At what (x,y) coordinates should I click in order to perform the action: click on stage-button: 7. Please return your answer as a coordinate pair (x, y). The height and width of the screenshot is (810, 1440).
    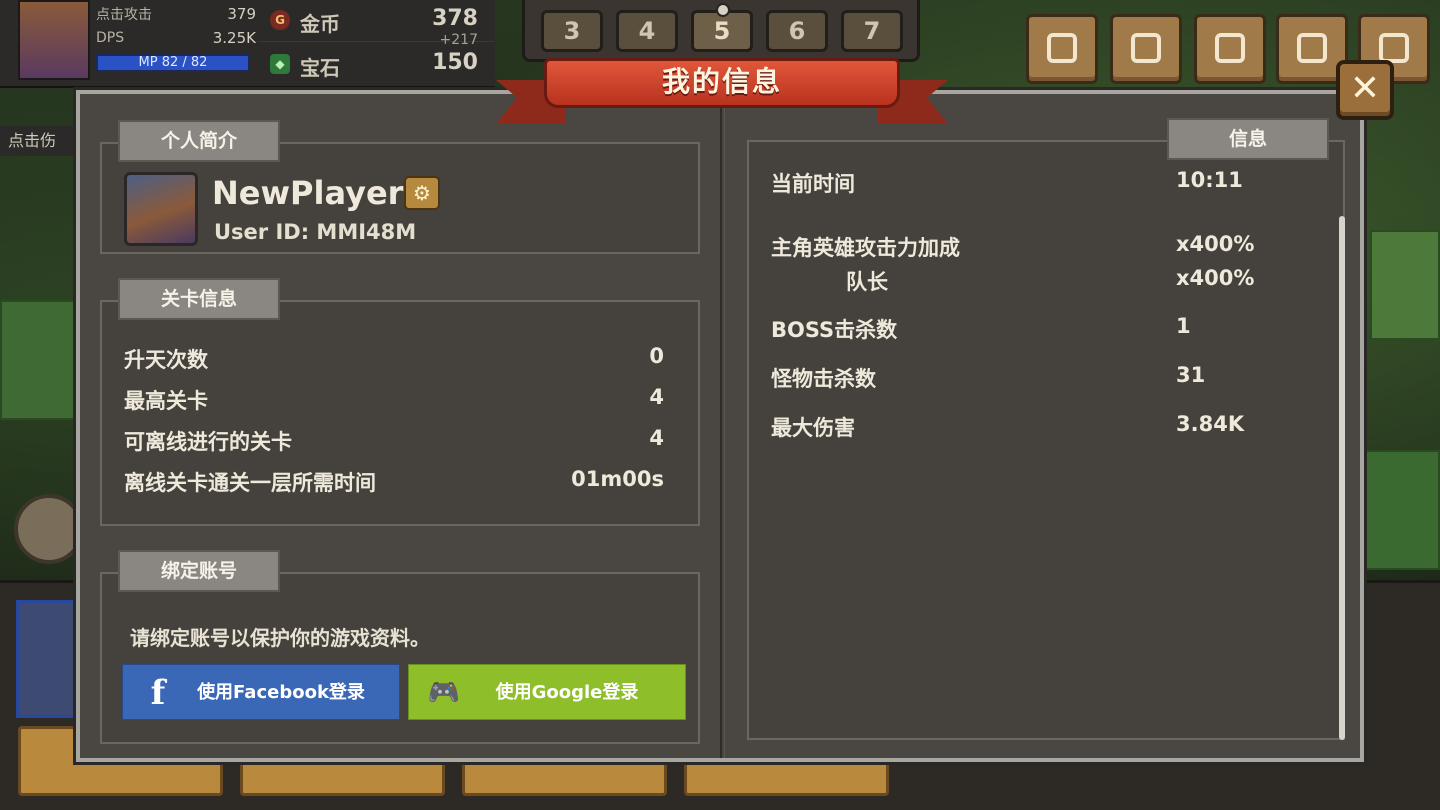
    Looking at the image, I should click on (872, 31).